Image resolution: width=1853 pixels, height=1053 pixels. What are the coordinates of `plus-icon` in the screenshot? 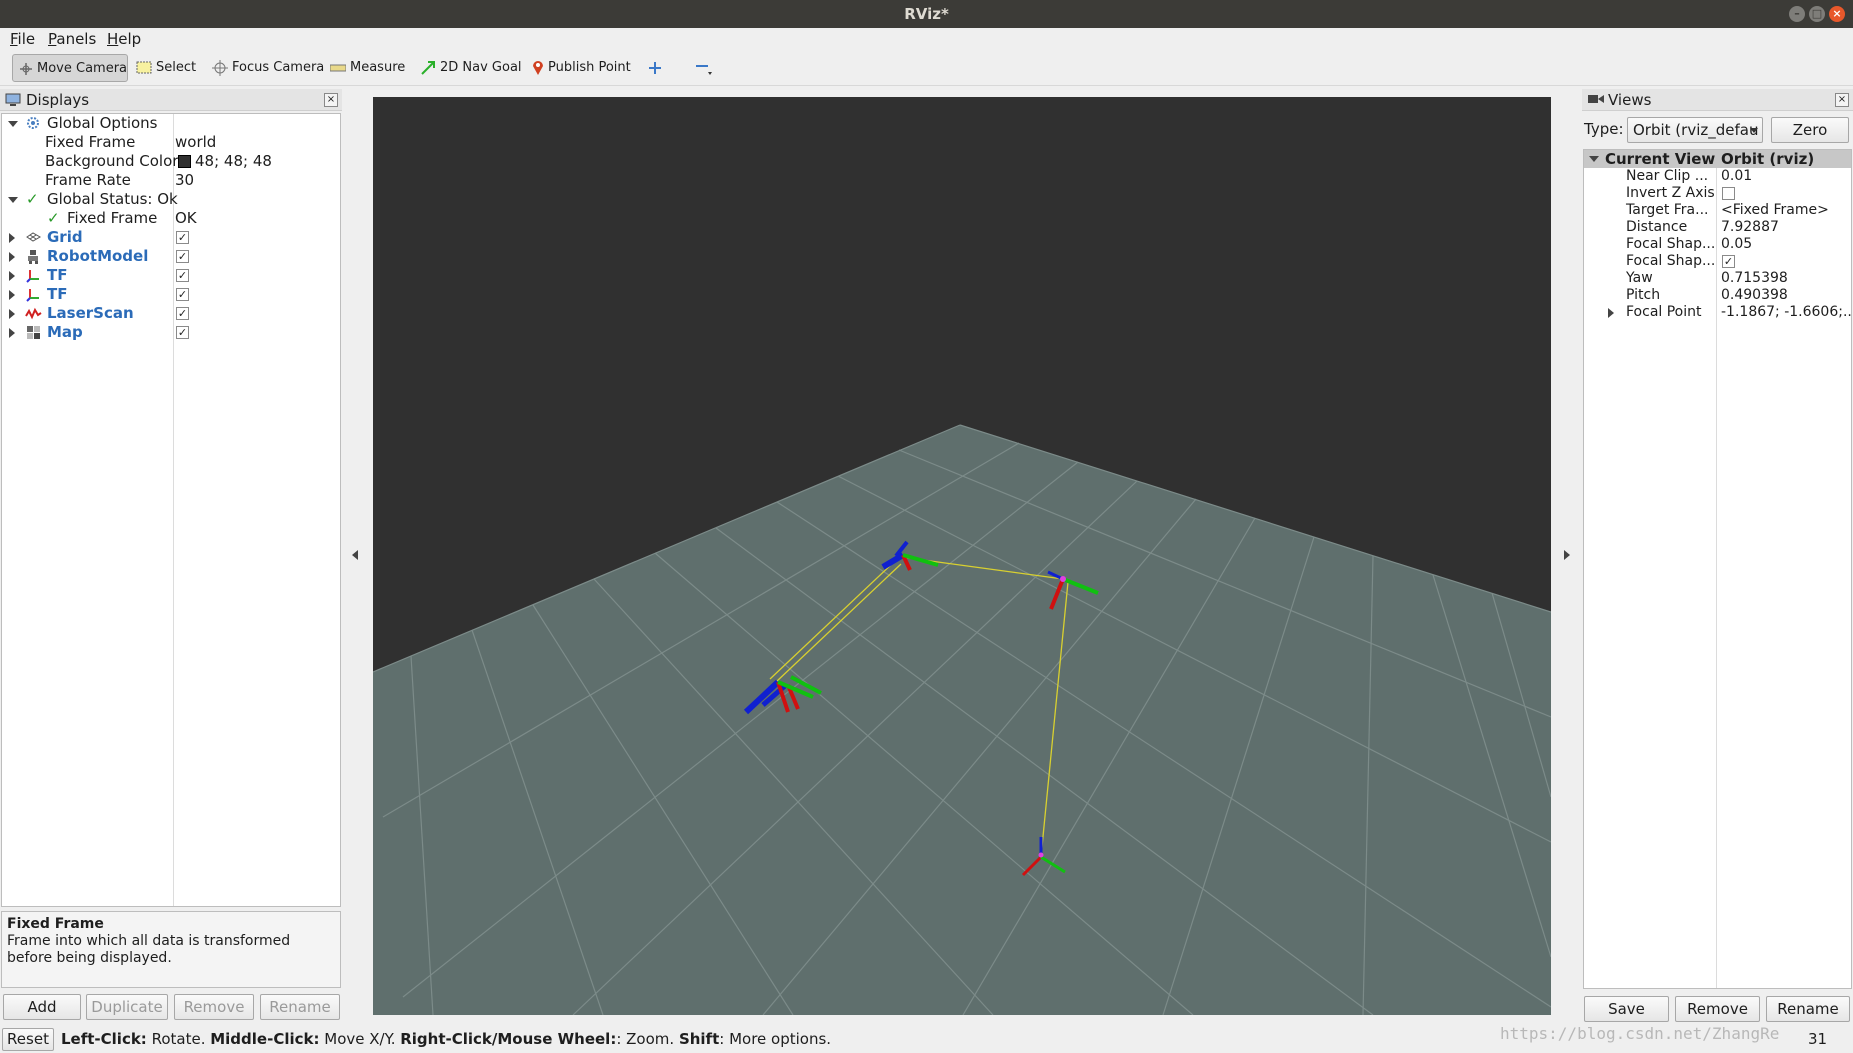 It's located at (655, 67).